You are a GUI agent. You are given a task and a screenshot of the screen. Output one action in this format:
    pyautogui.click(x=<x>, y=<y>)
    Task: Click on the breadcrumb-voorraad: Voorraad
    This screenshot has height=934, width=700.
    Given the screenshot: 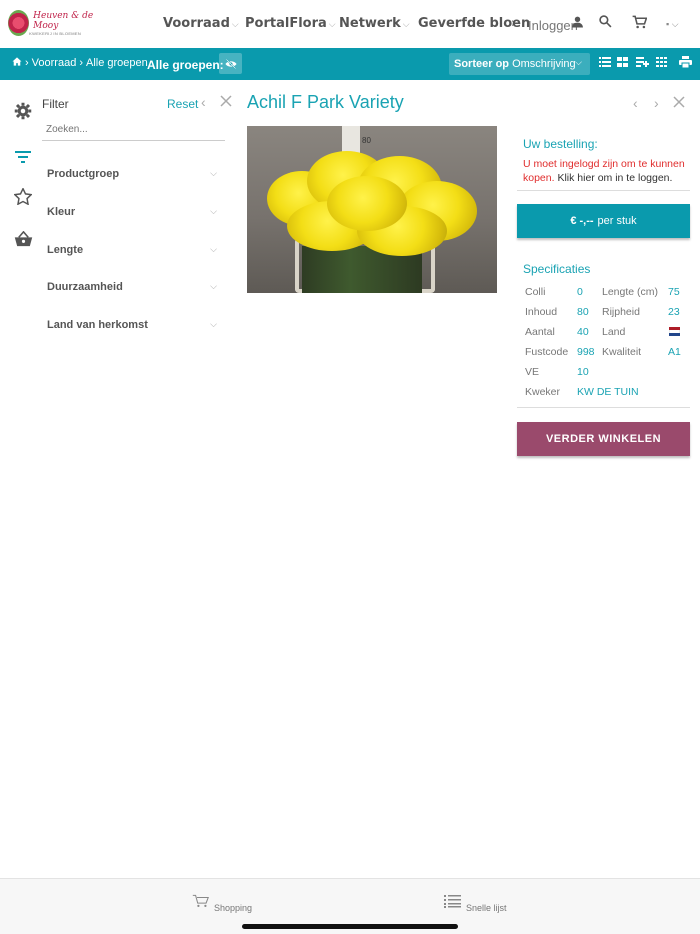 What is the action you would take?
    pyautogui.click(x=54, y=63)
    